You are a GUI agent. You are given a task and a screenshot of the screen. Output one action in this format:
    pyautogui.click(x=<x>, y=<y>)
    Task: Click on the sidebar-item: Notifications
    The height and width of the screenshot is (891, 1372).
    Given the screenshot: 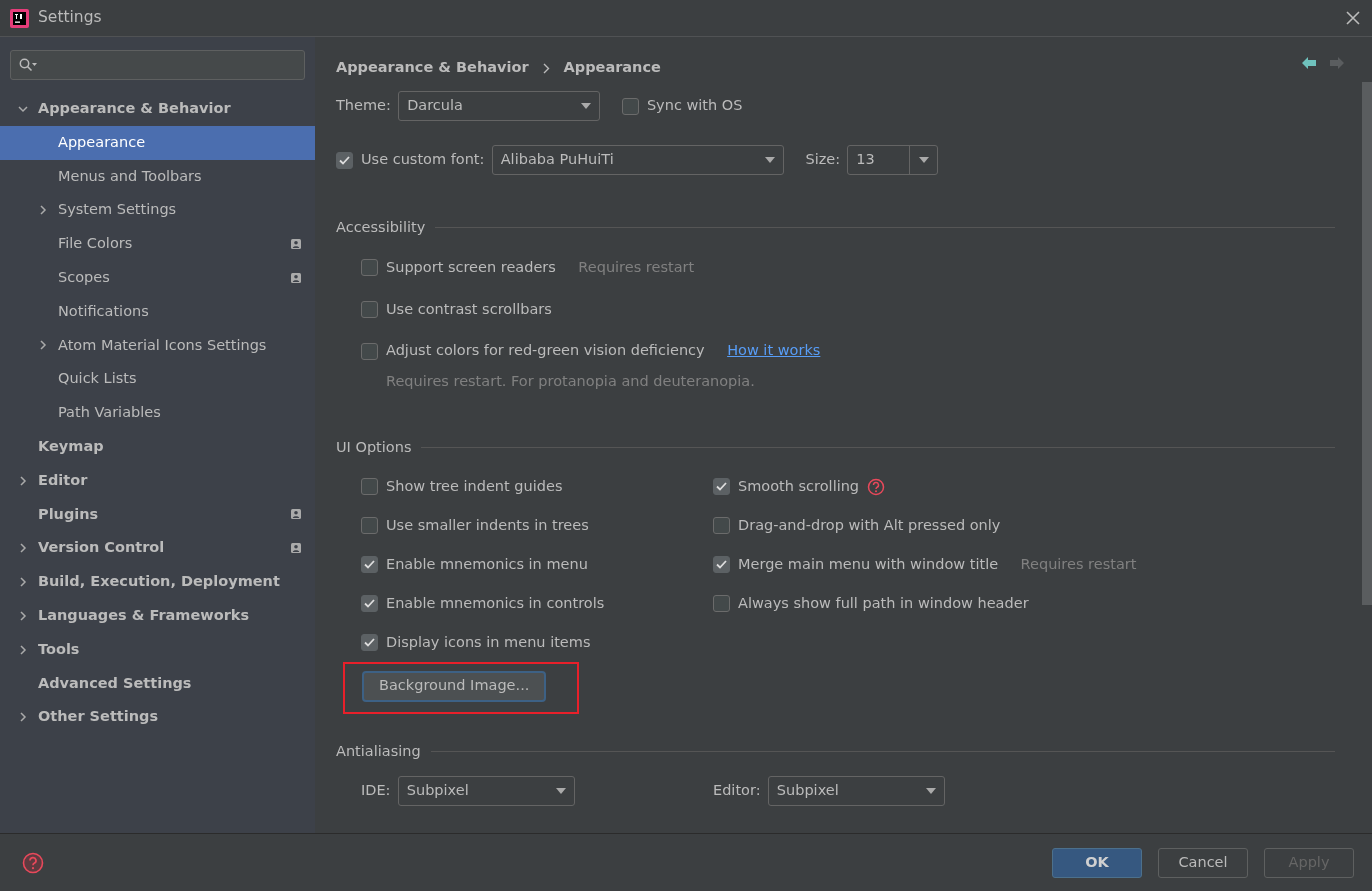 What is the action you would take?
    pyautogui.click(x=157, y=311)
    